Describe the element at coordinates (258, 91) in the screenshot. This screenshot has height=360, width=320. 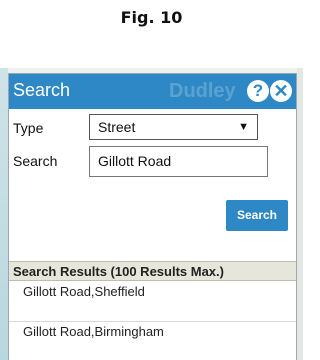
I see `help-icon: ?` at that location.